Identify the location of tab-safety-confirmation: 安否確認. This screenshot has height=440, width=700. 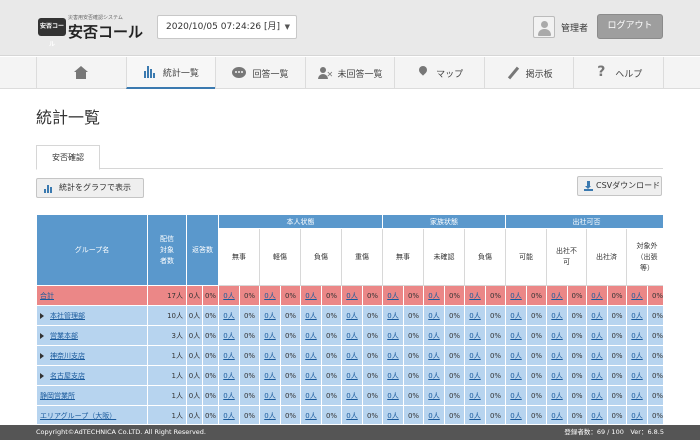
(68, 157).